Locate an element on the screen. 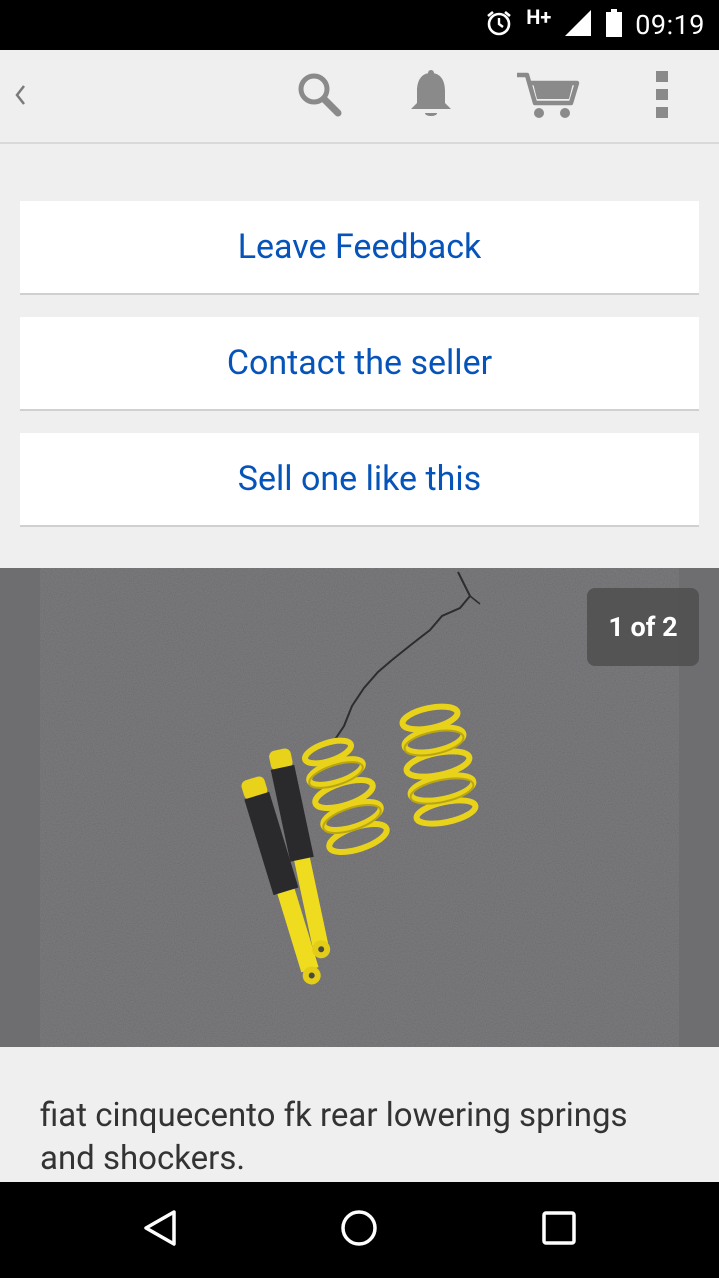 The image size is (719, 1278). cart-button is located at coordinates (548, 97).